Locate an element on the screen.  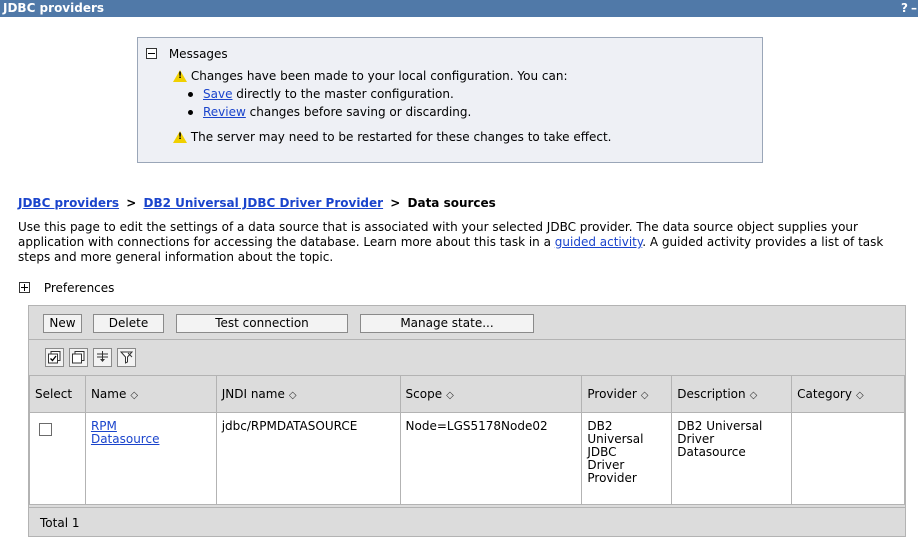
table-footer: Total 1 is located at coordinates (467, 521).